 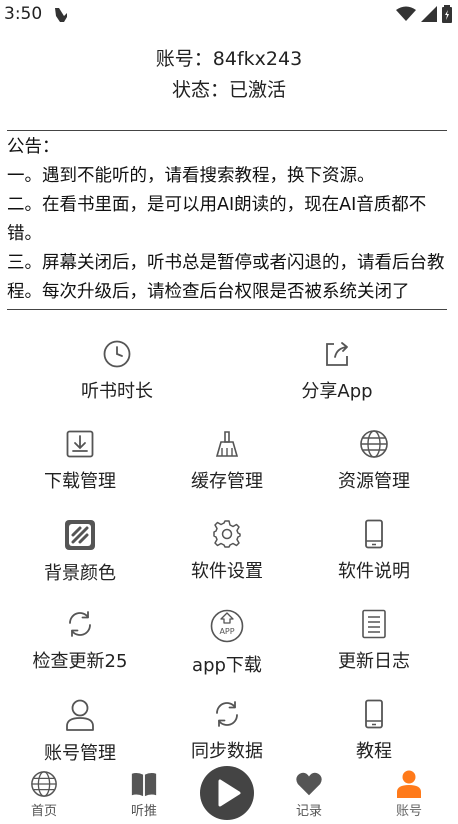 What do you see at coordinates (191, 176) in the screenshot?
I see `notice-line-1: 一。遇到不能听的，请看搜索教程，换下资源。` at bounding box center [191, 176].